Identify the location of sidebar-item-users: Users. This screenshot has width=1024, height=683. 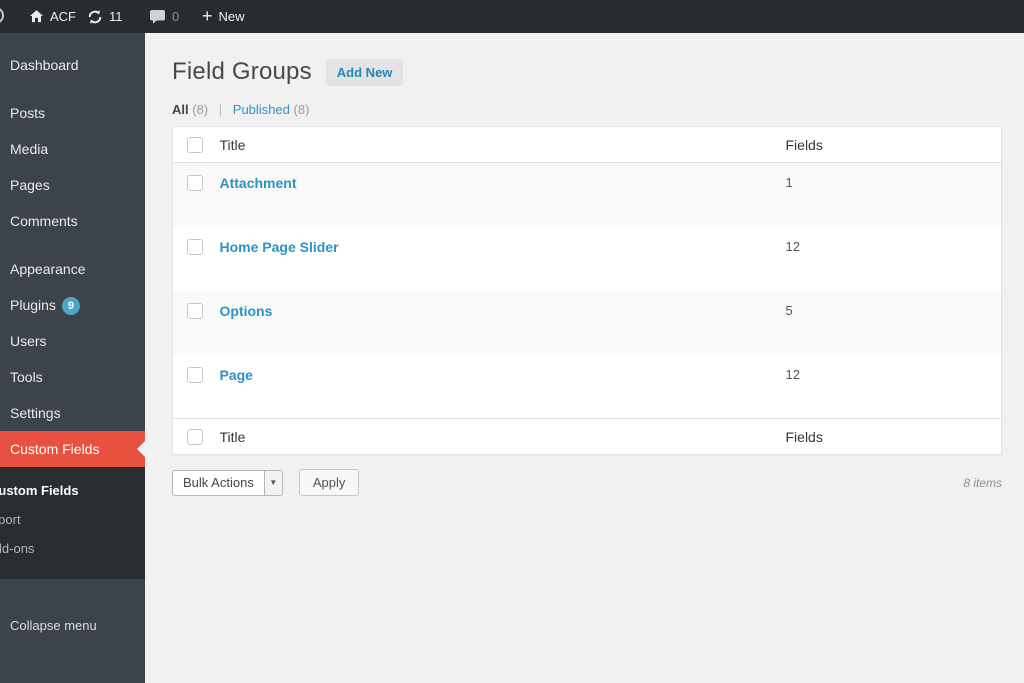
(72, 341).